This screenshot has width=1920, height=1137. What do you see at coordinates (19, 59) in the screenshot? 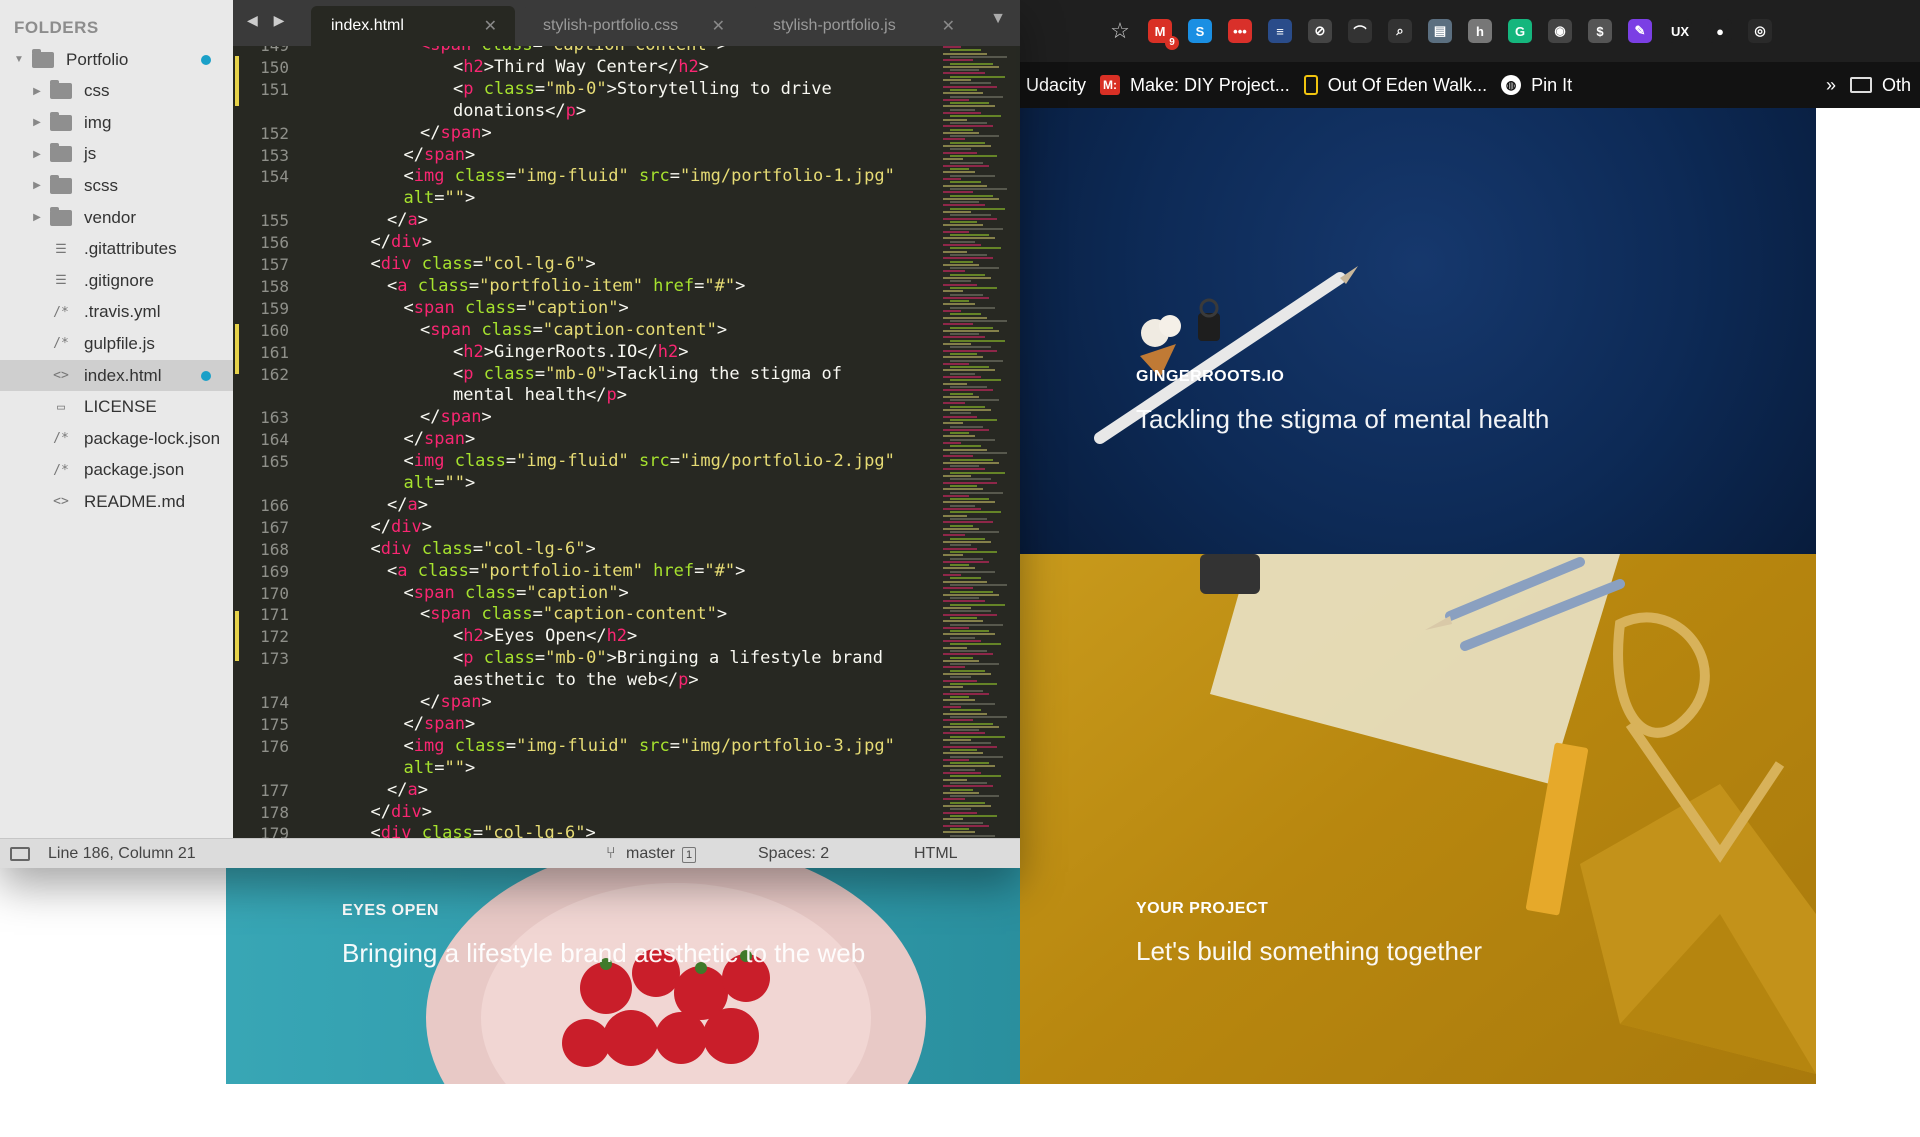
I see `disclosure-open-icon: ▼` at bounding box center [19, 59].